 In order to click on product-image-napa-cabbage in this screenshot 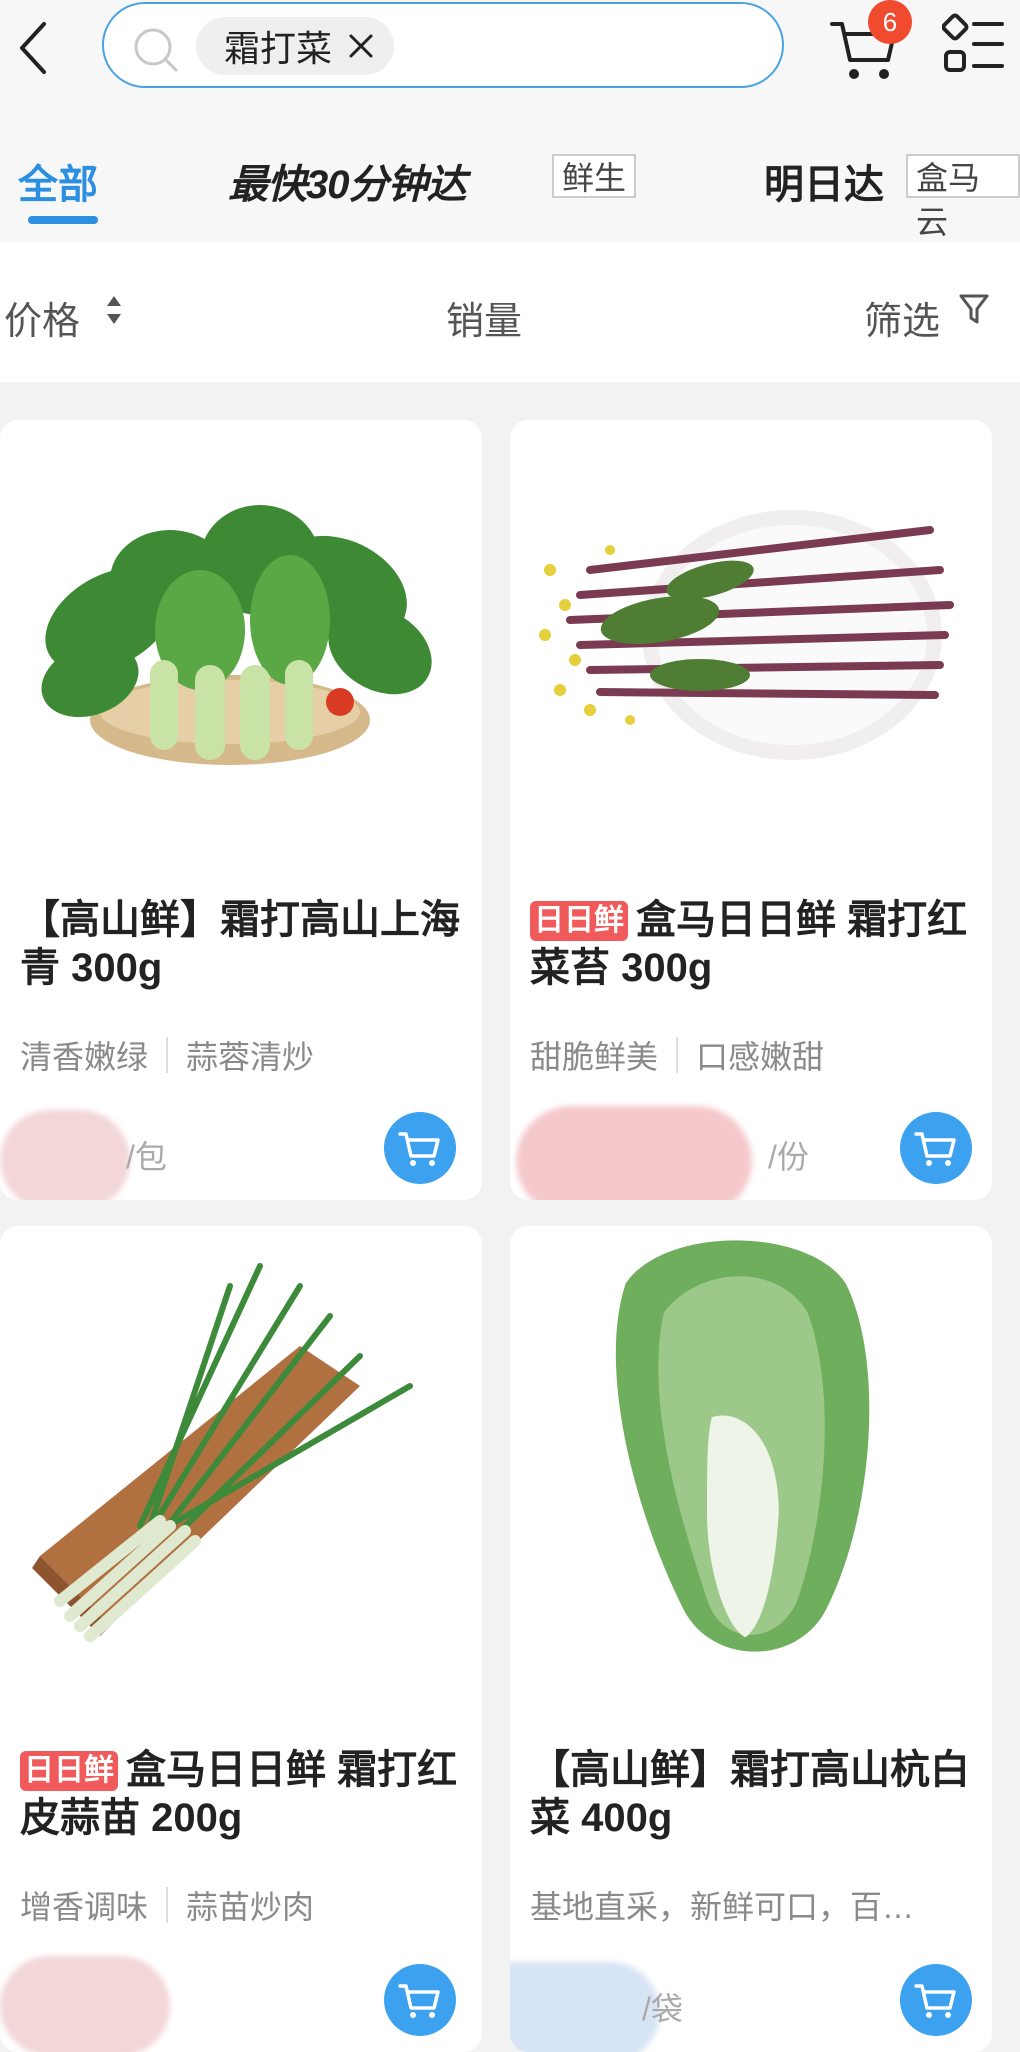, I will do `click(742, 1446)`.